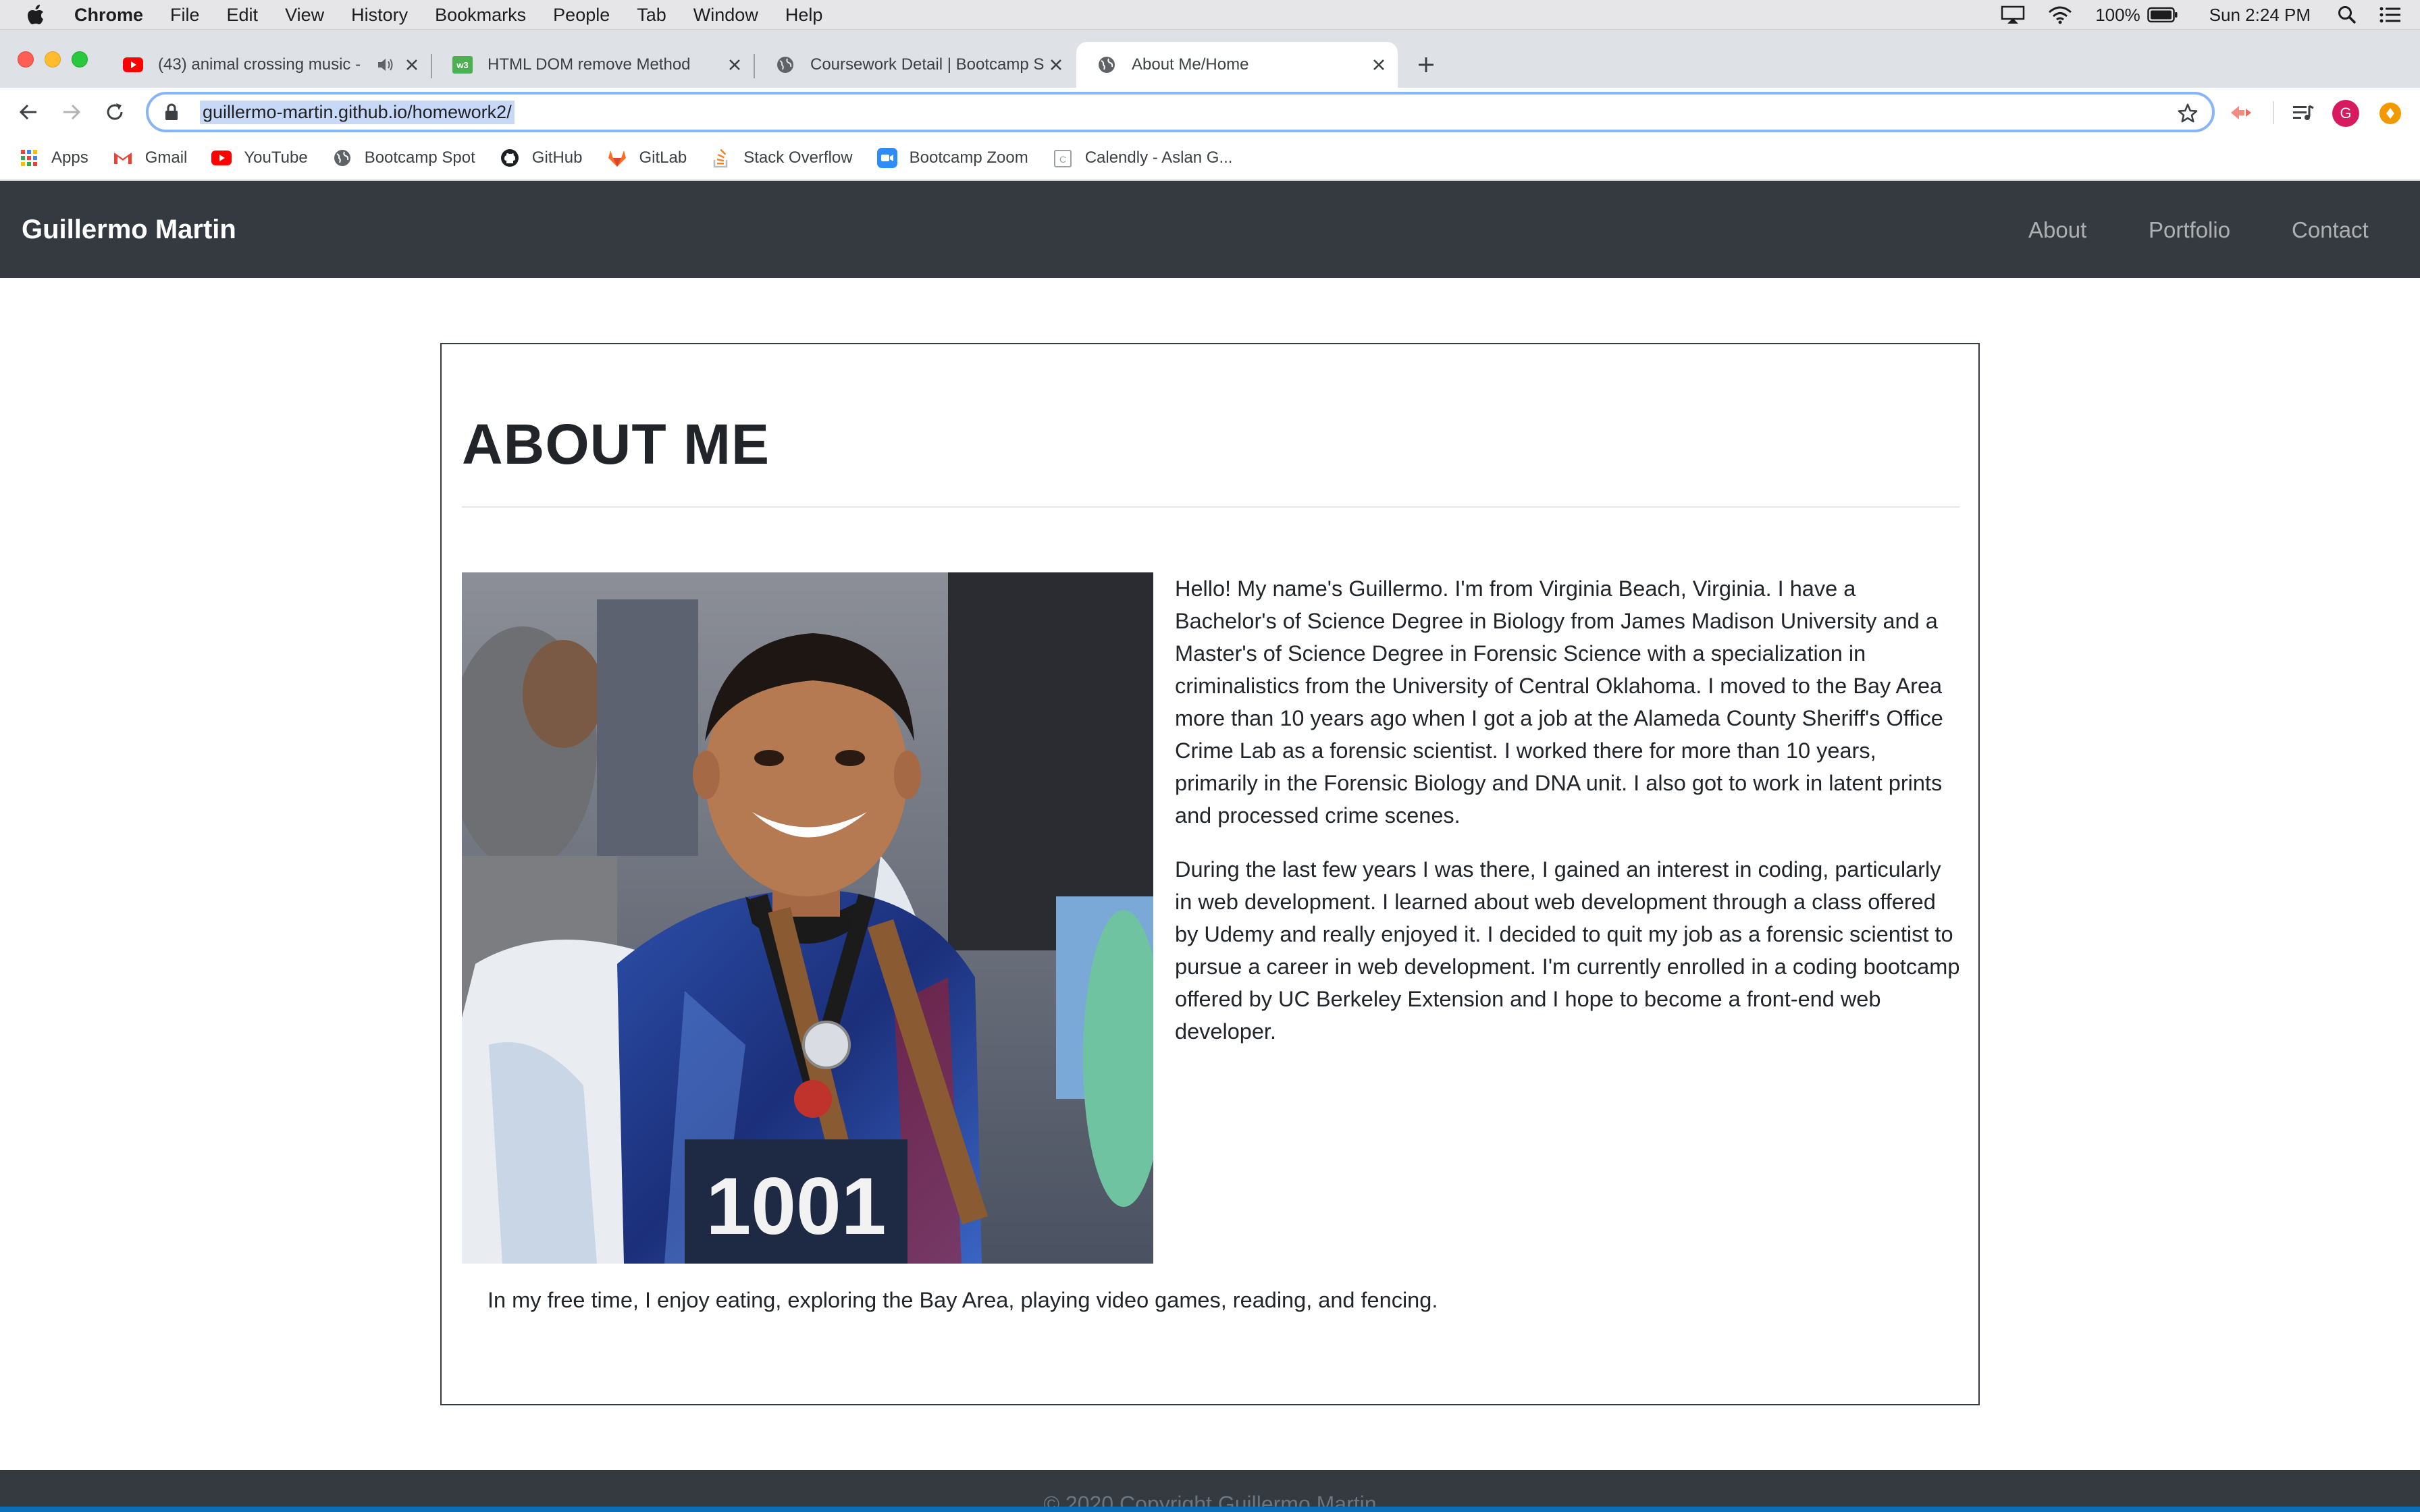 The height and width of the screenshot is (1512, 2420). Describe the element at coordinates (267, 65) in the screenshot. I see `tab-animal-crossing: (43) animal crossing music -` at that location.